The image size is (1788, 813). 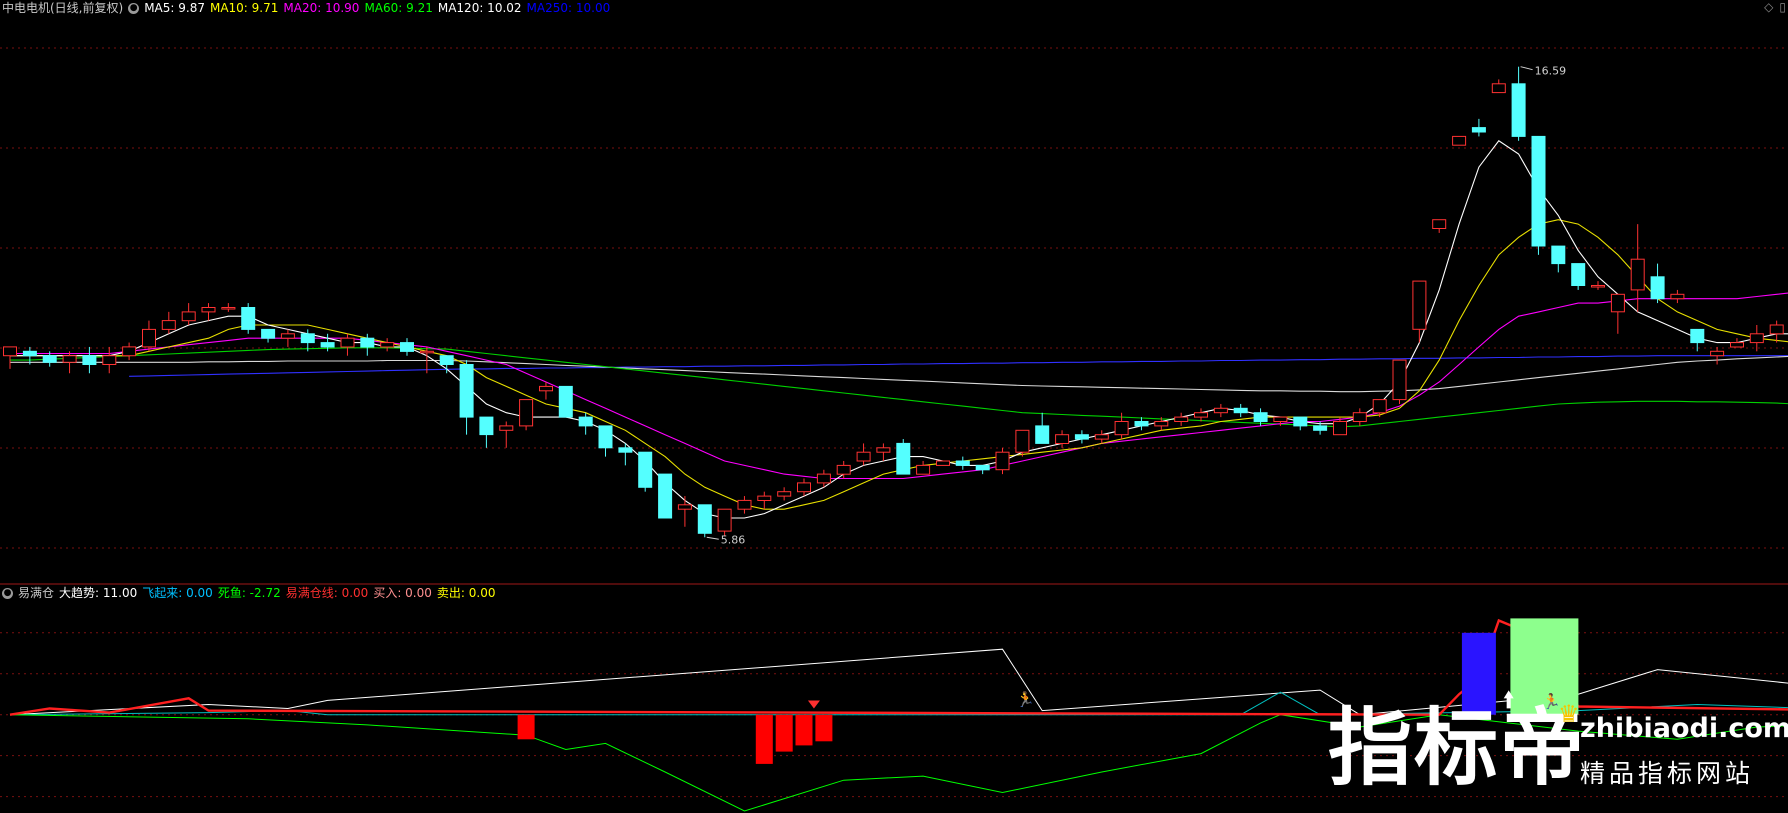 What do you see at coordinates (1526, 68) in the screenshot?
I see `high-pointer` at bounding box center [1526, 68].